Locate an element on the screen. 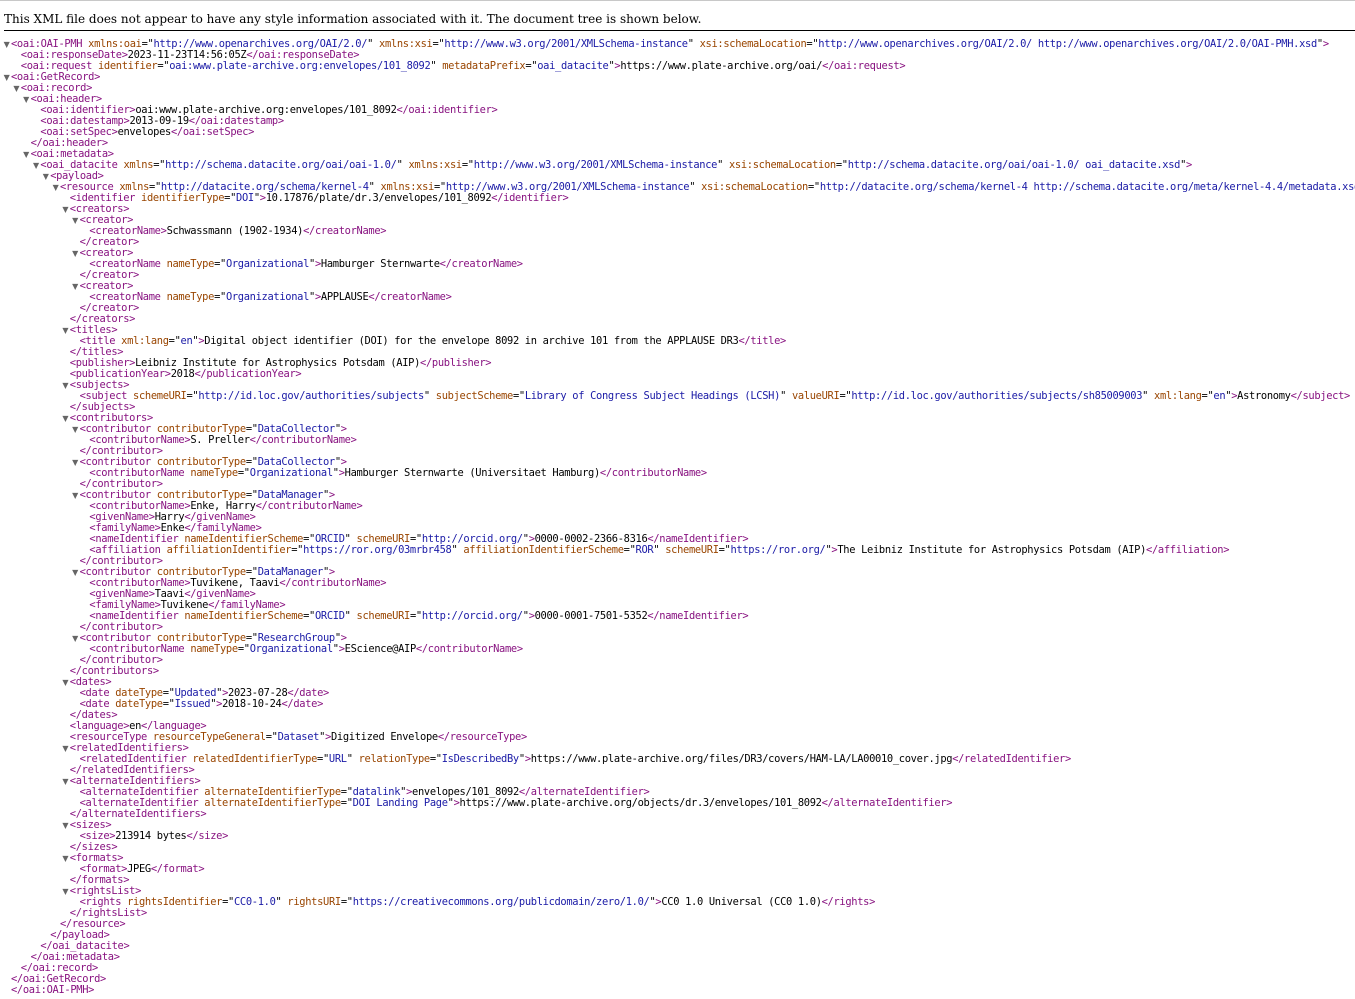 This screenshot has width=1355, height=999. attr-value: URL is located at coordinates (337, 759).